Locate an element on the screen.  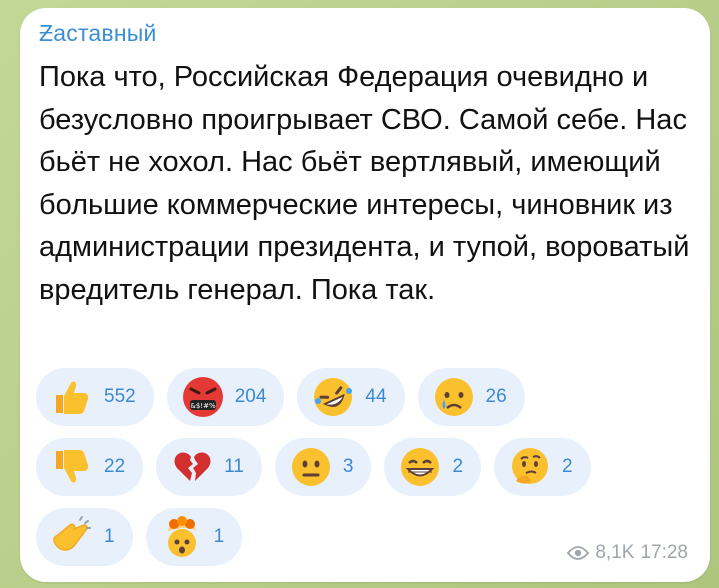
reaction-broken-heart: 11 is located at coordinates (209, 467).